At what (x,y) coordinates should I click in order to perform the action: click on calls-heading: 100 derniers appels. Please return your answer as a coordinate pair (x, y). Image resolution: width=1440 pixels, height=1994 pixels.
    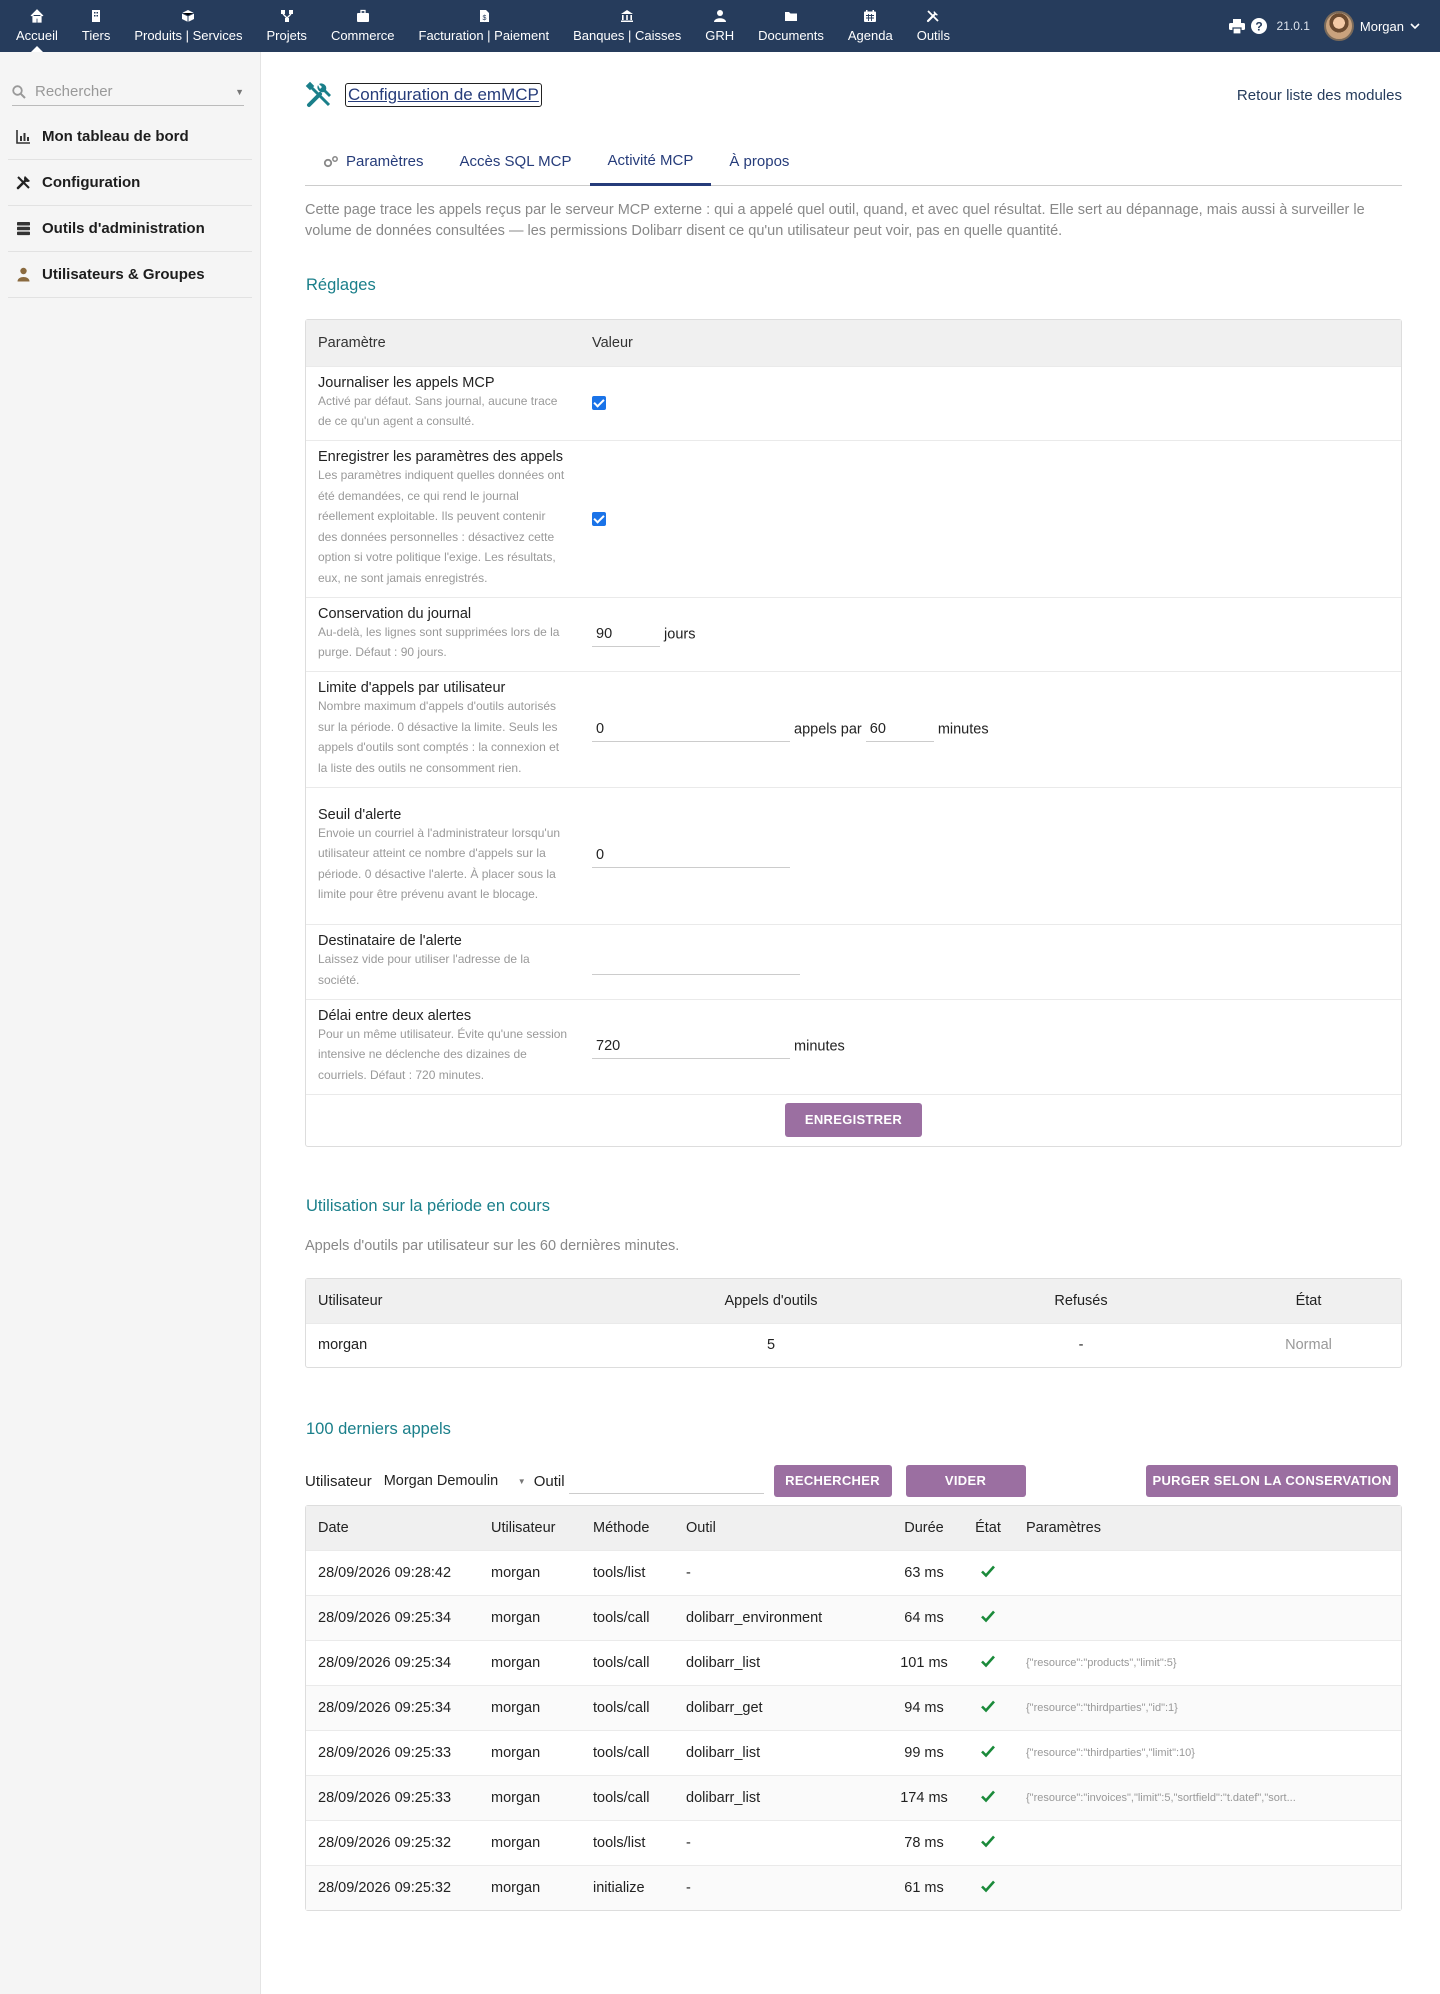
    Looking at the image, I should click on (378, 1429).